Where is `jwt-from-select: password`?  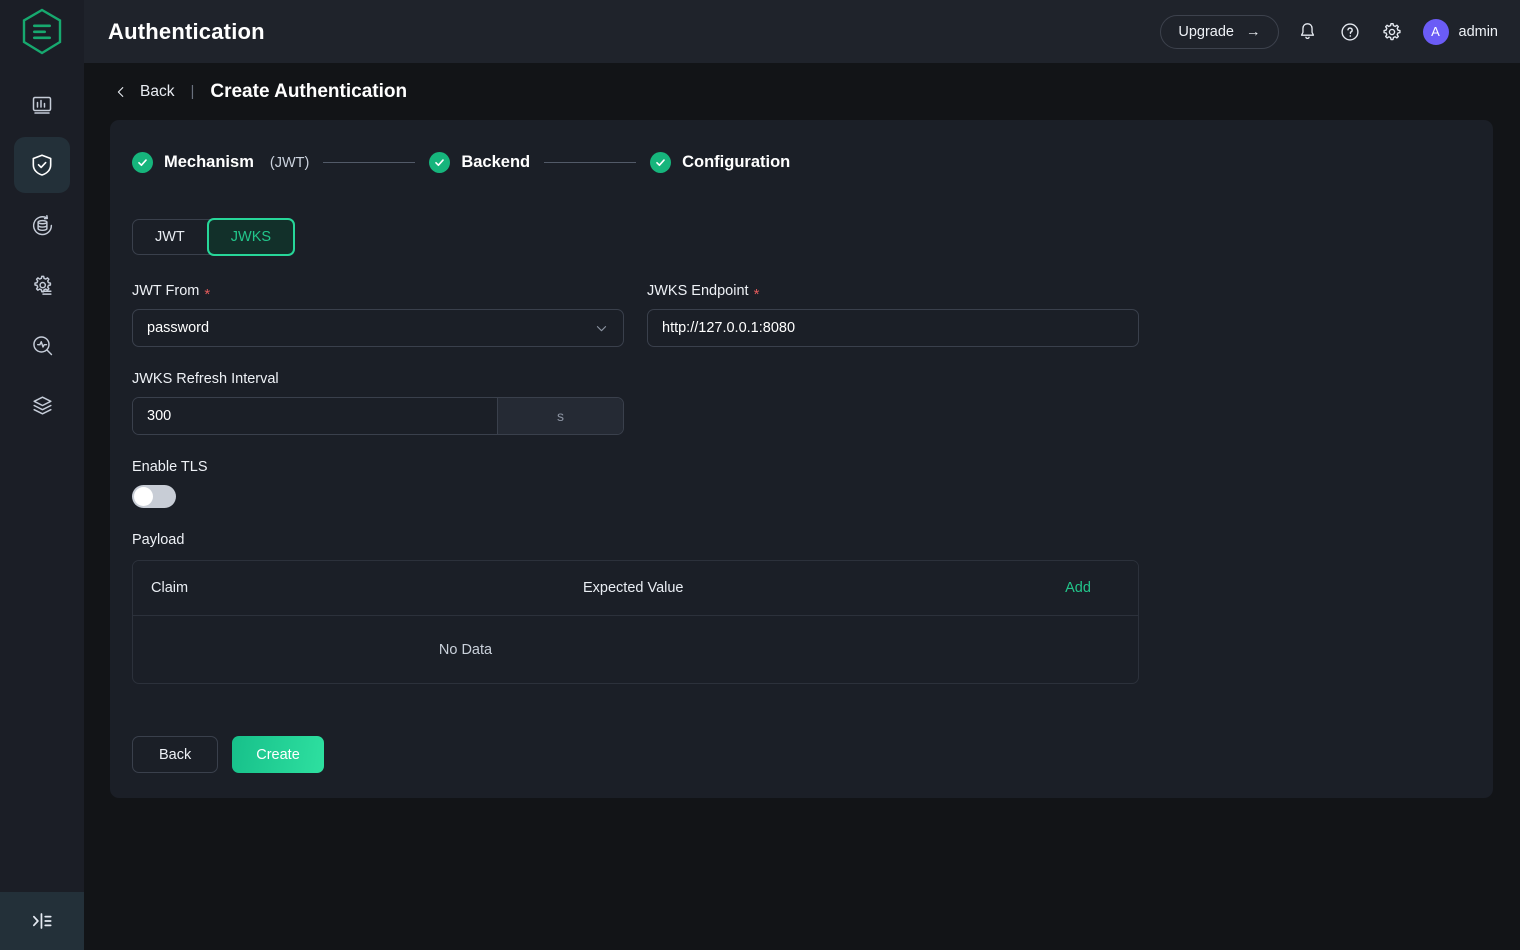
jwt-from-select: password is located at coordinates (378, 328).